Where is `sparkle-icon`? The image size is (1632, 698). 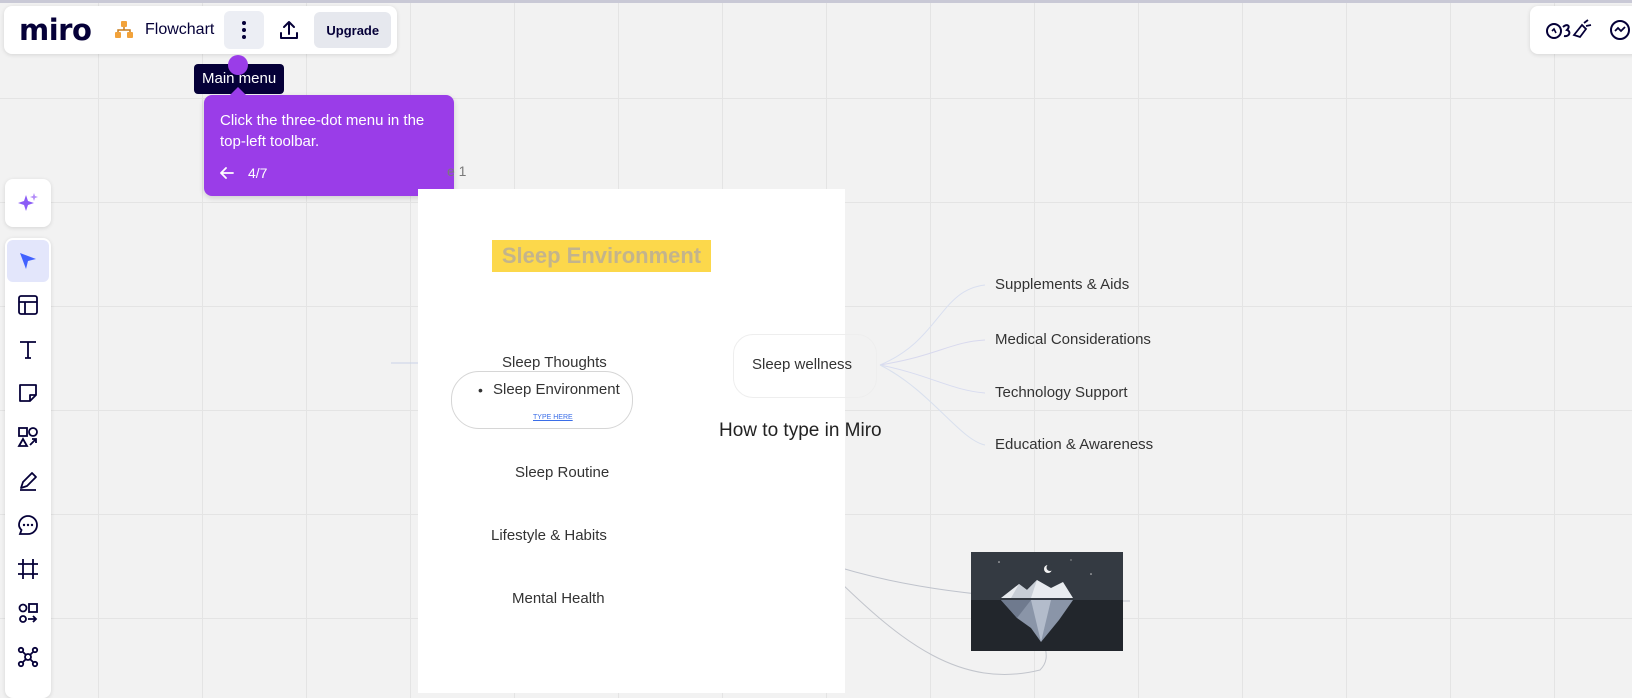
sparkle-icon is located at coordinates (28, 202).